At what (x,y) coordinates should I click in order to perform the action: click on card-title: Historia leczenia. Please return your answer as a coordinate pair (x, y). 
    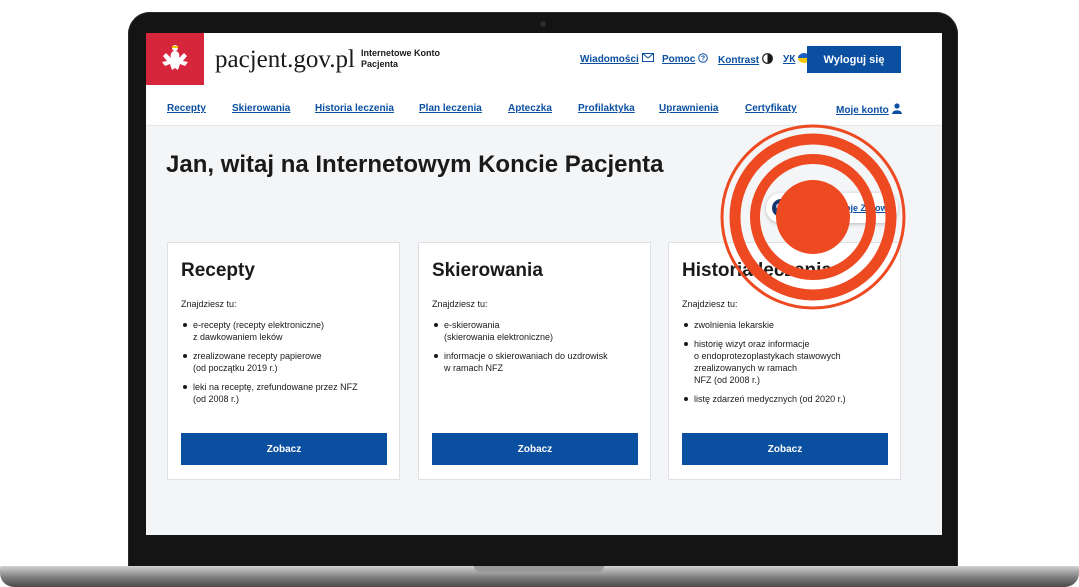
    Looking at the image, I should click on (757, 270).